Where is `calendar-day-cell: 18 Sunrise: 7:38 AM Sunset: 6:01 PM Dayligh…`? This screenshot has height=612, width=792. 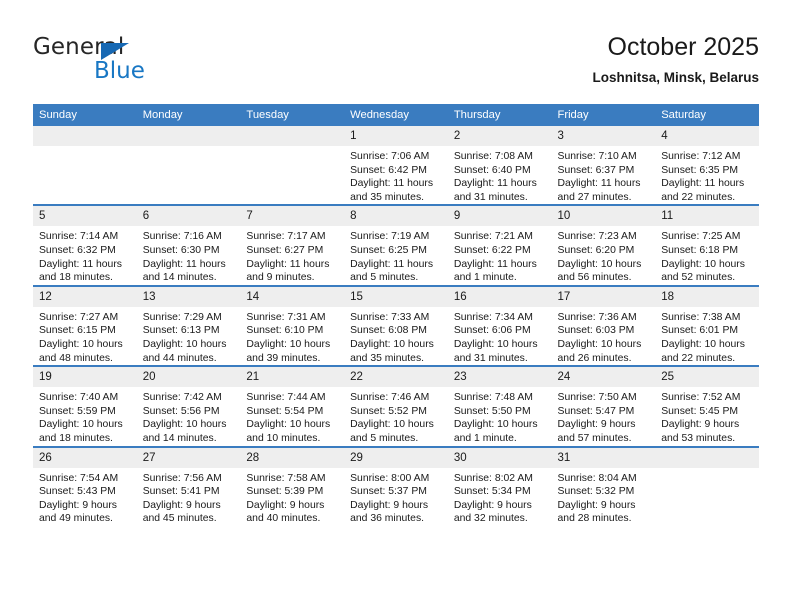
calendar-day-cell: 18 Sunrise: 7:38 AM Sunset: 6:01 PM Dayligh… is located at coordinates (707, 325).